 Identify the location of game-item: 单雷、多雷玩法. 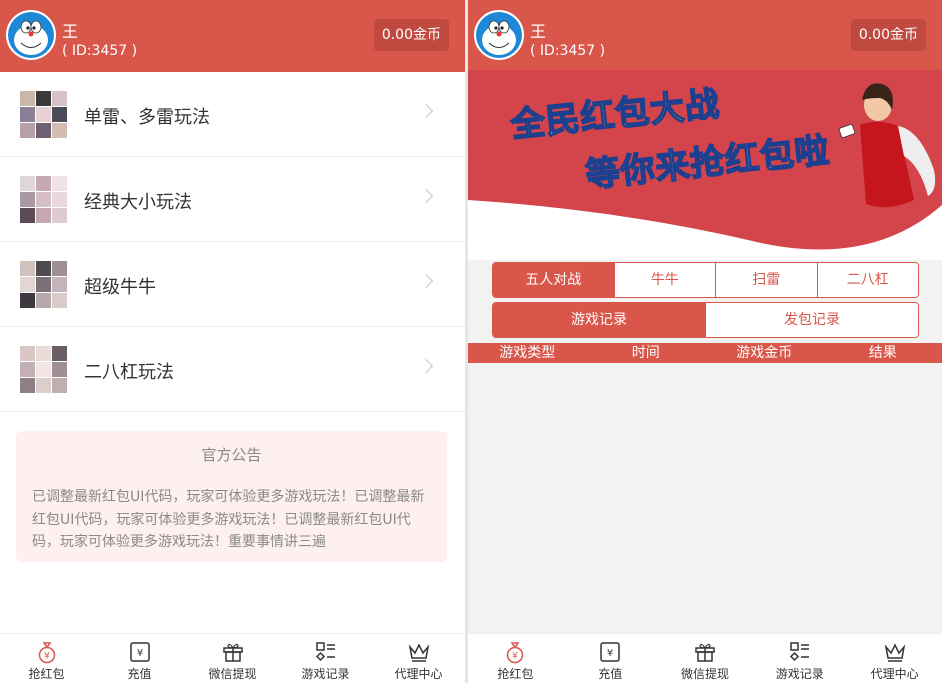
(232, 114).